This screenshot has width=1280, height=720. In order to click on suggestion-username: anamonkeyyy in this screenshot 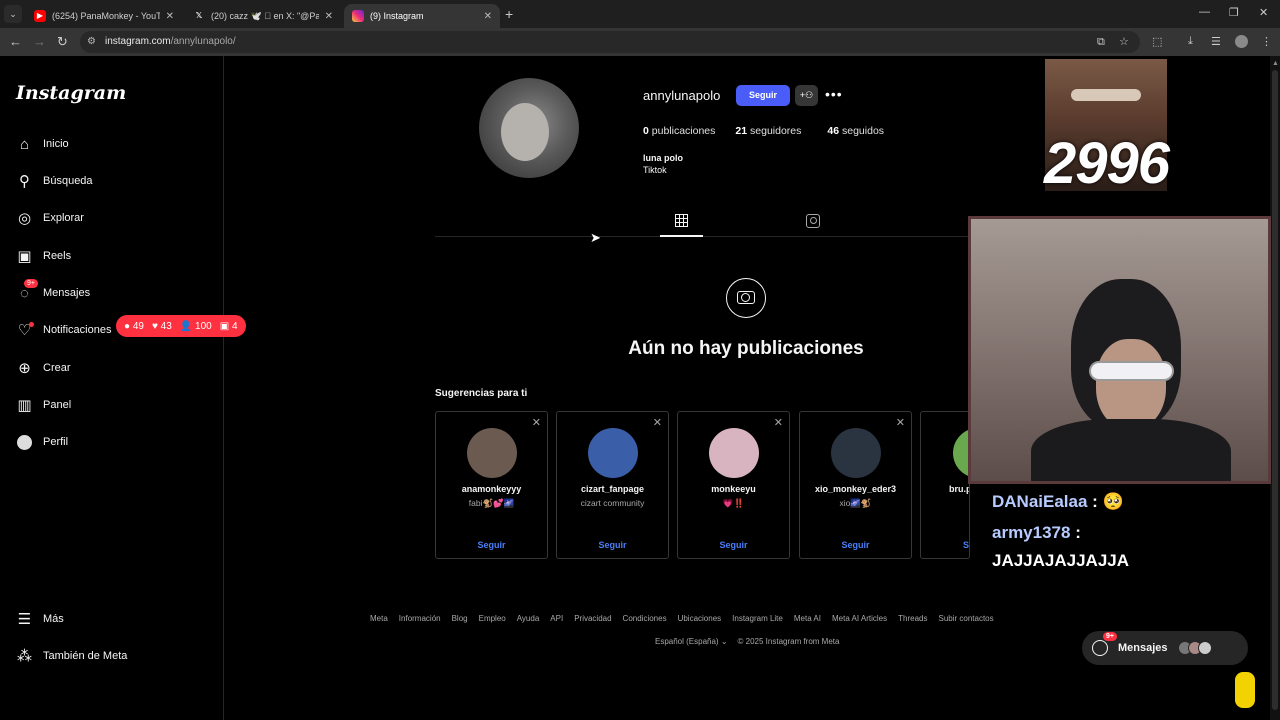, I will do `click(491, 489)`.